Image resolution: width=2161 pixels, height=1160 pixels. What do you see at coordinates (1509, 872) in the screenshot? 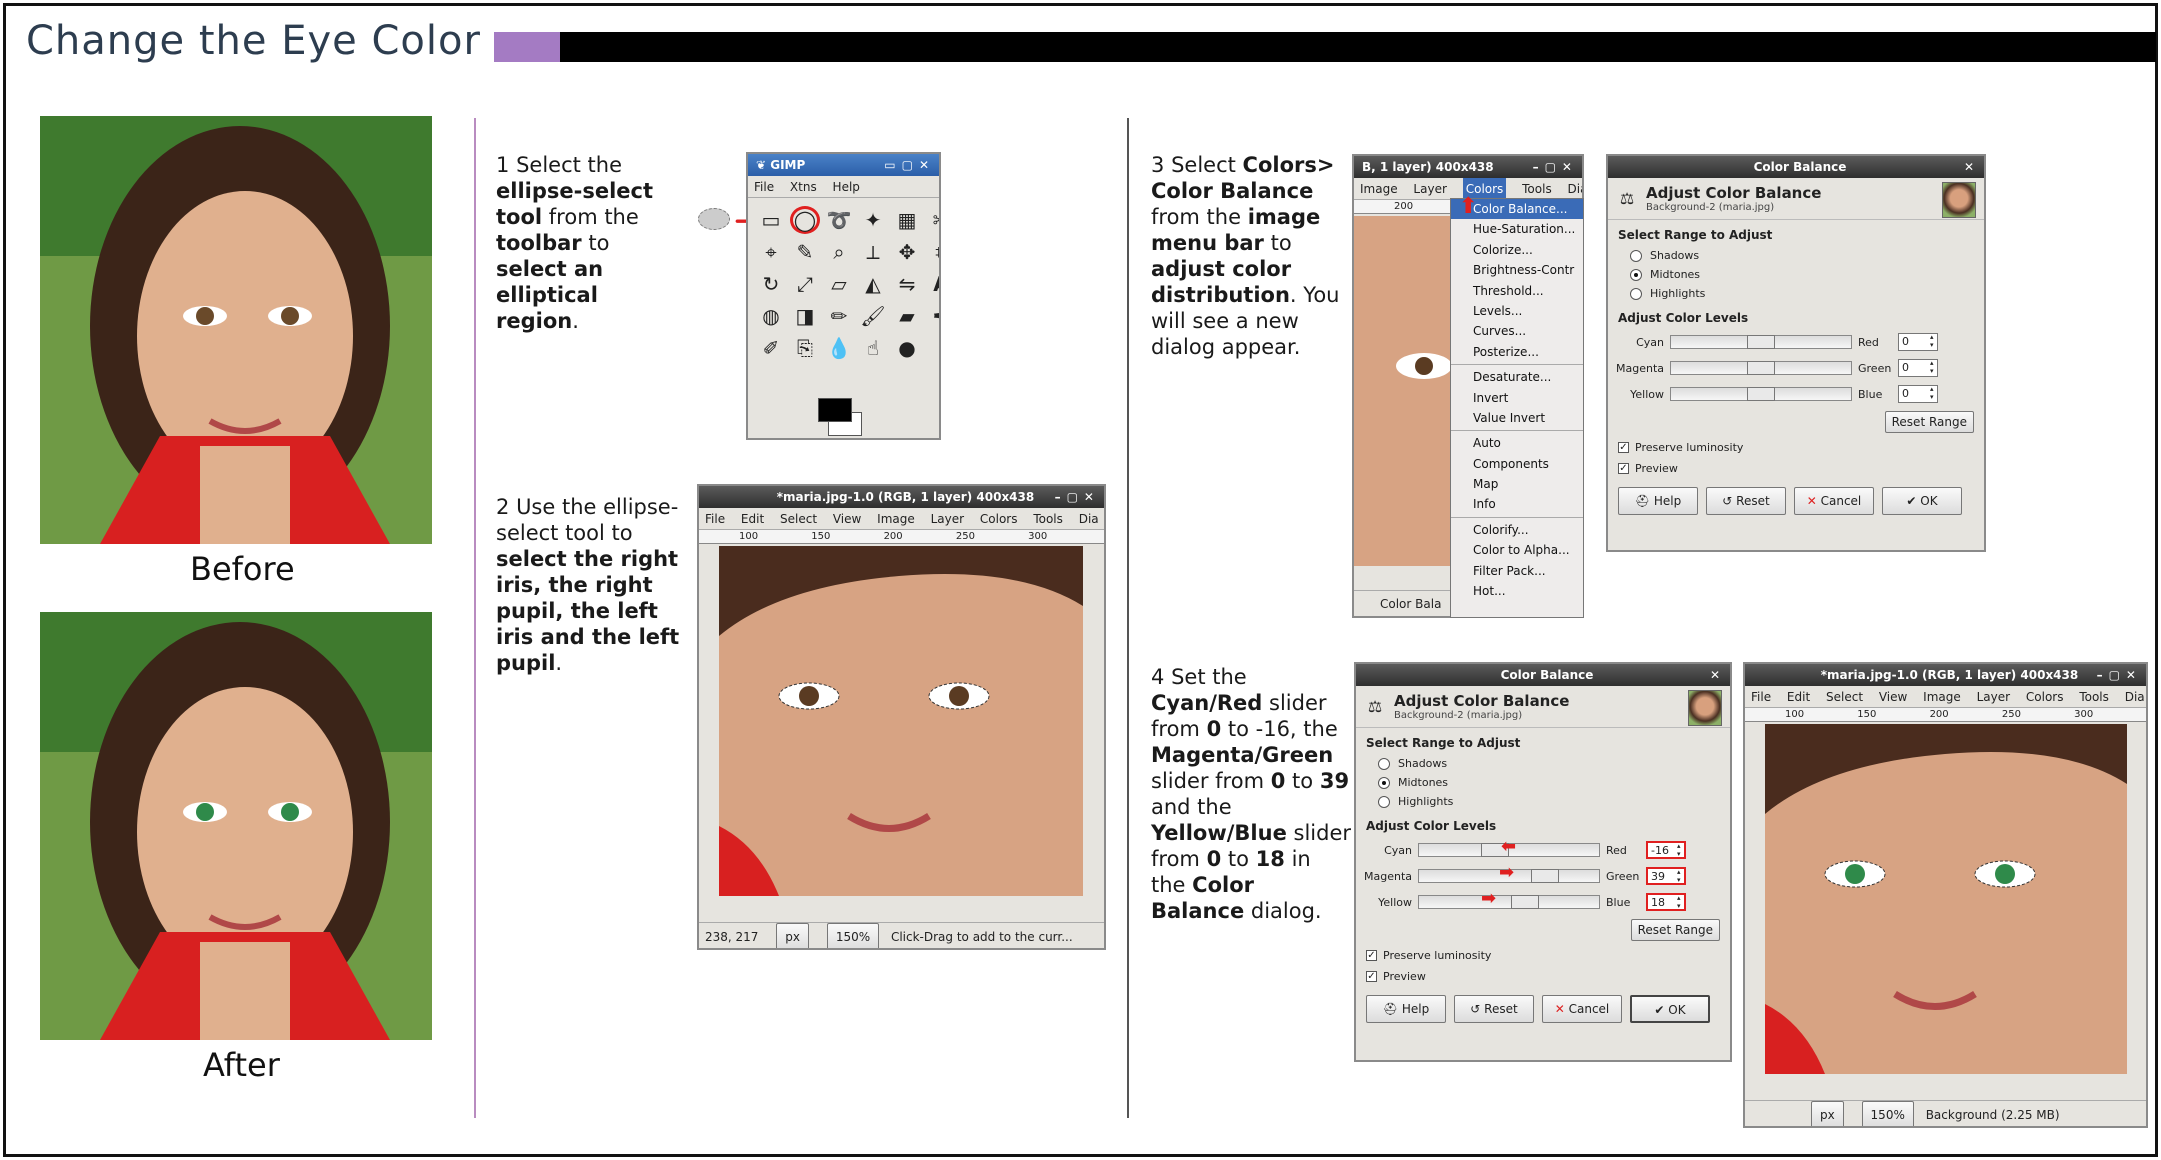
I see `magenta-green-slider: ➡` at bounding box center [1509, 872].